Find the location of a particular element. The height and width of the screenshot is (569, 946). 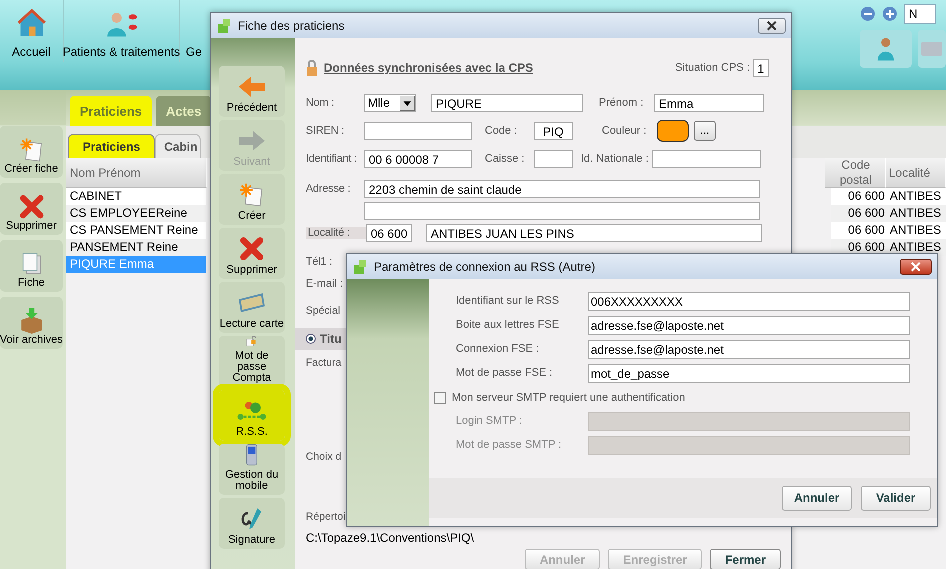

sidebar-action: Voir archives is located at coordinates (31, 323).